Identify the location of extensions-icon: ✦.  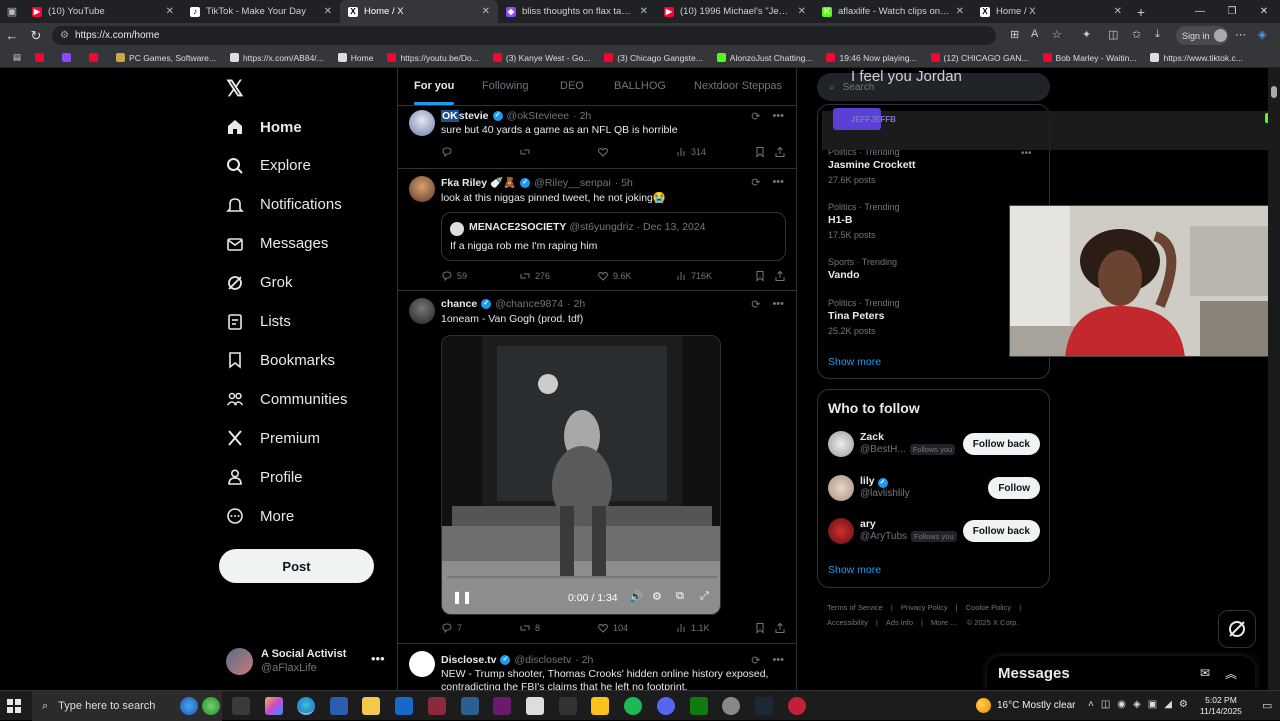
(1086, 34).